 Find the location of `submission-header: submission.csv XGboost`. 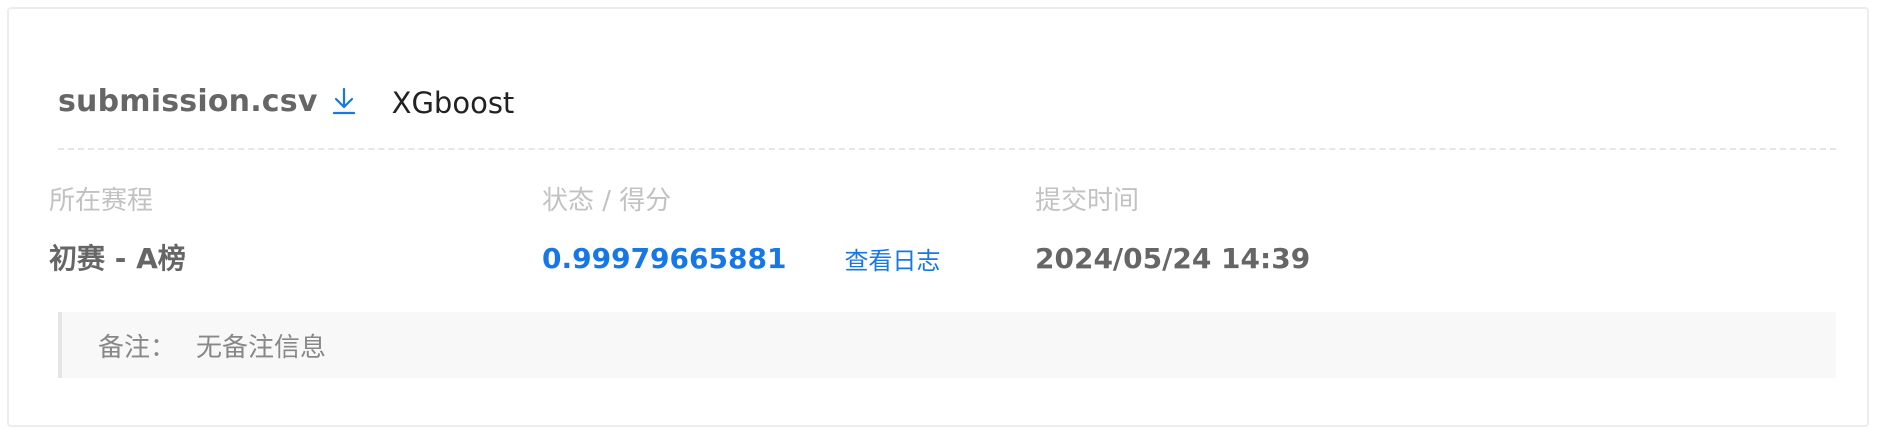

submission-header: submission.csv XGboost is located at coordinates (286, 101).